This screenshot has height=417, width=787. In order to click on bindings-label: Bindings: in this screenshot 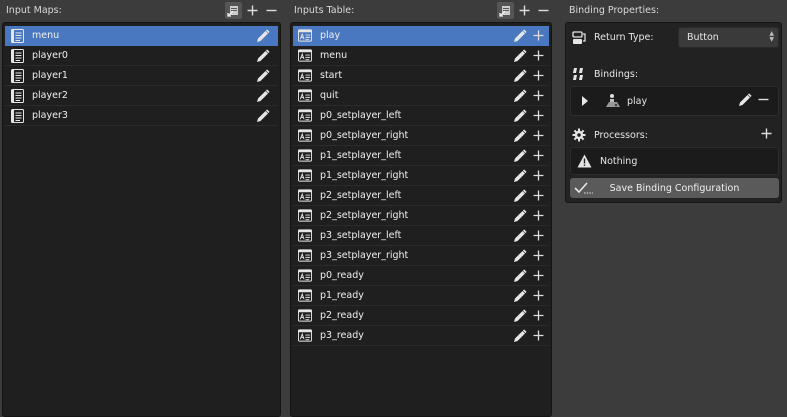, I will do `click(616, 74)`.